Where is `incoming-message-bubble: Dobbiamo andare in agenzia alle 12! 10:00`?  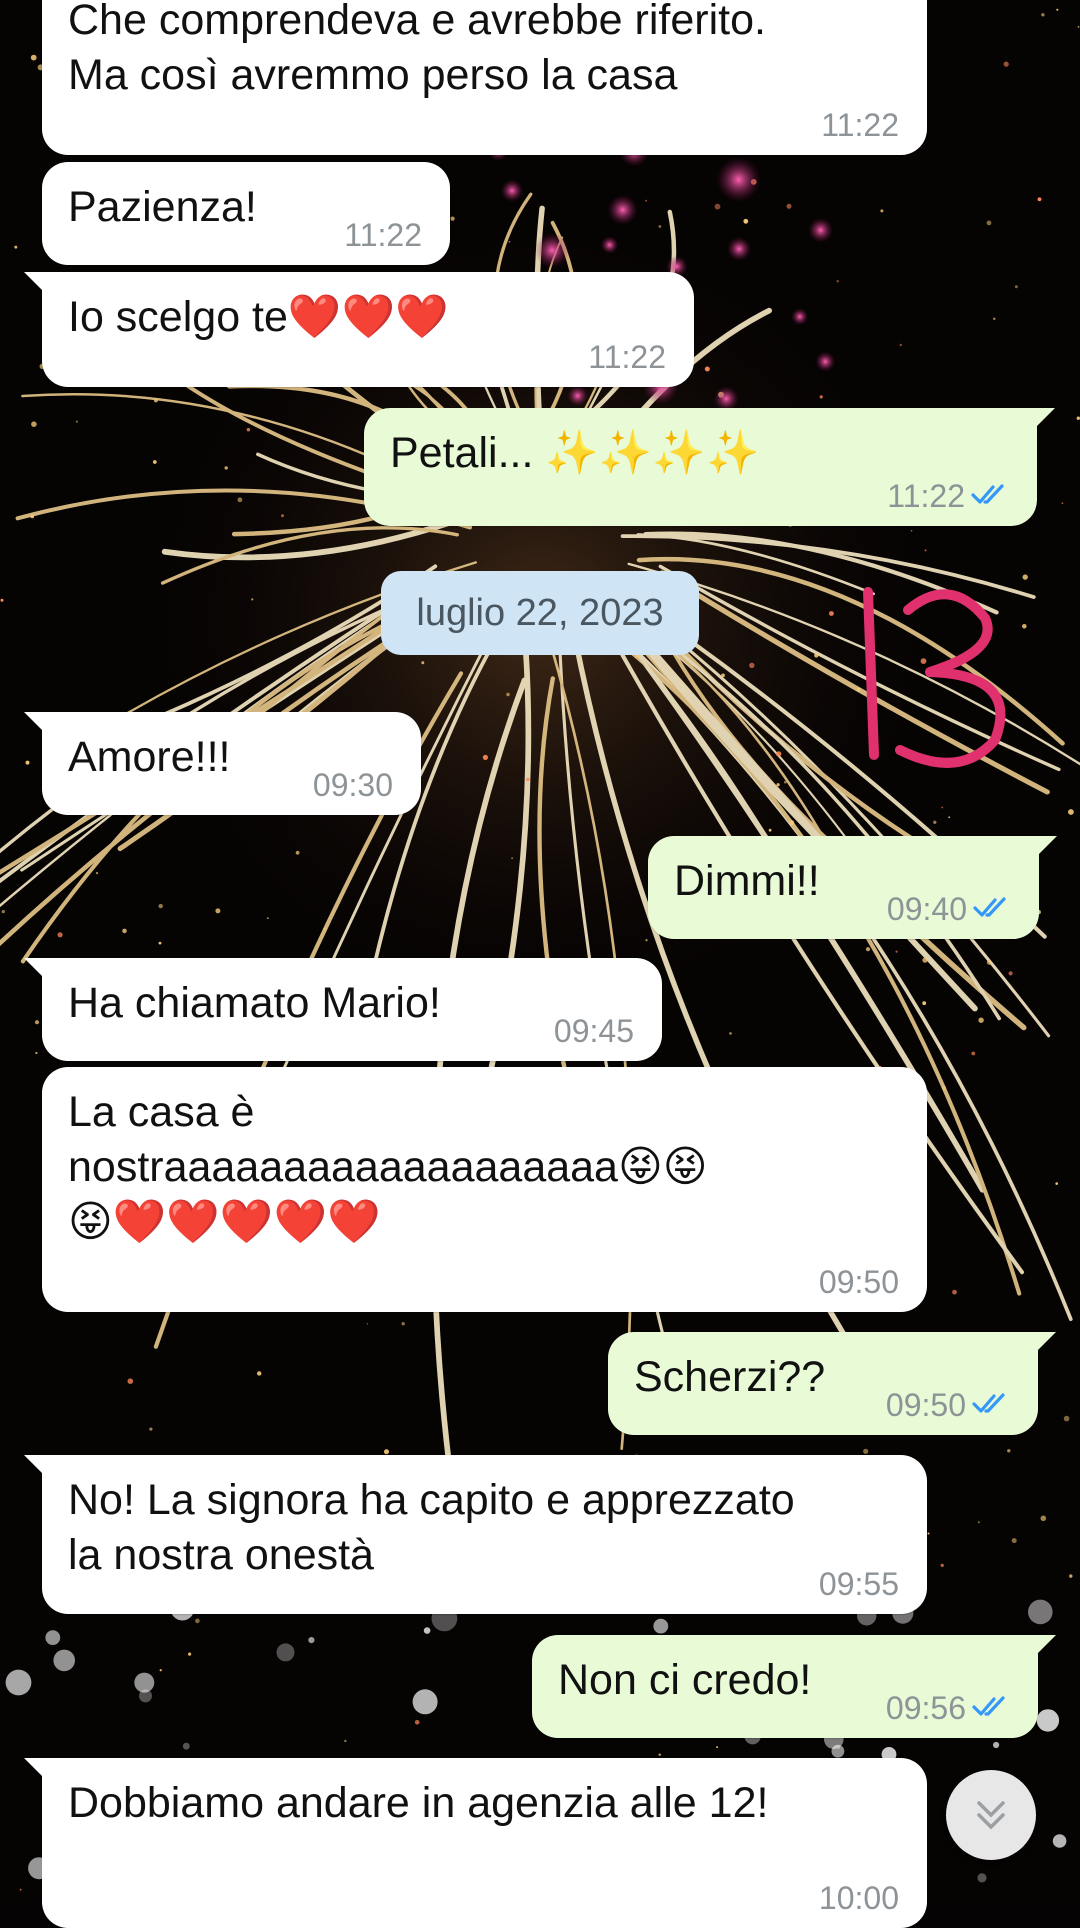
incoming-message-bubble: Dobbiamo andare in agenzia alle 12! 10:00 is located at coordinates (475, 1843).